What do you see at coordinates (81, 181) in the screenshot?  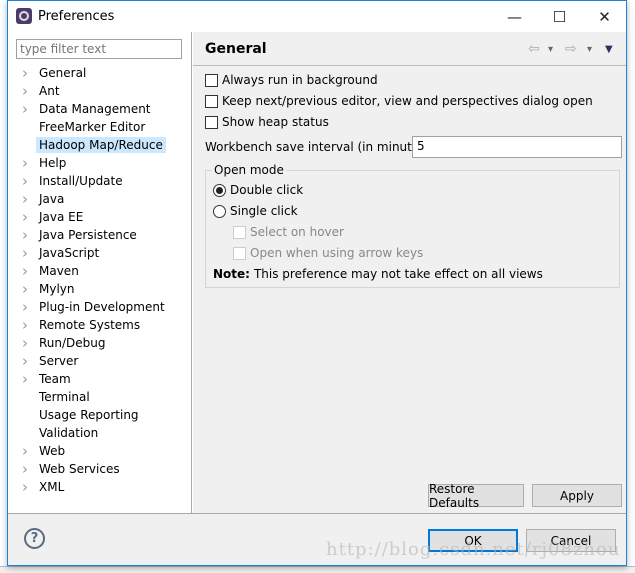 I see `tree-item-label: Install/Update` at bounding box center [81, 181].